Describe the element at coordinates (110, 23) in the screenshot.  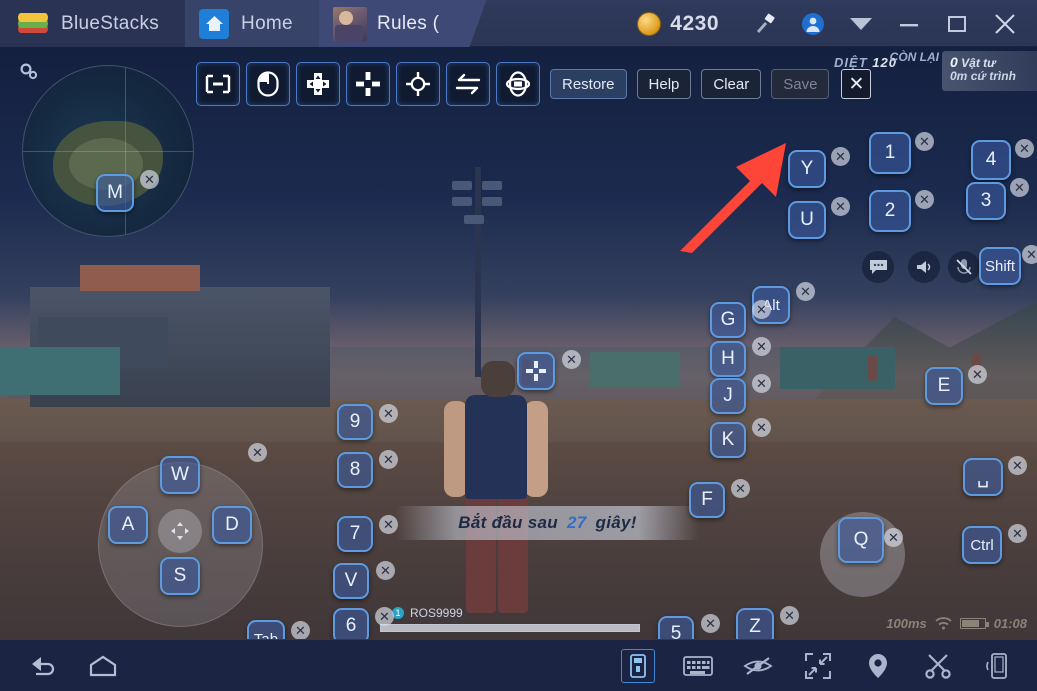
I see `brand-label: BlueStacks` at that location.